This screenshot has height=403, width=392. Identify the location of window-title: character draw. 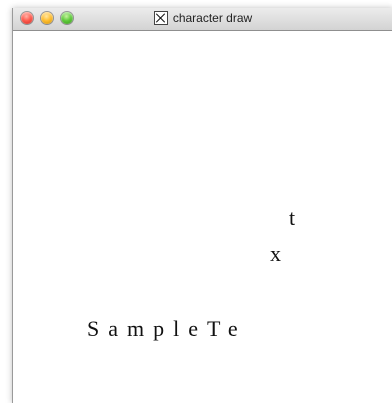
(202, 18).